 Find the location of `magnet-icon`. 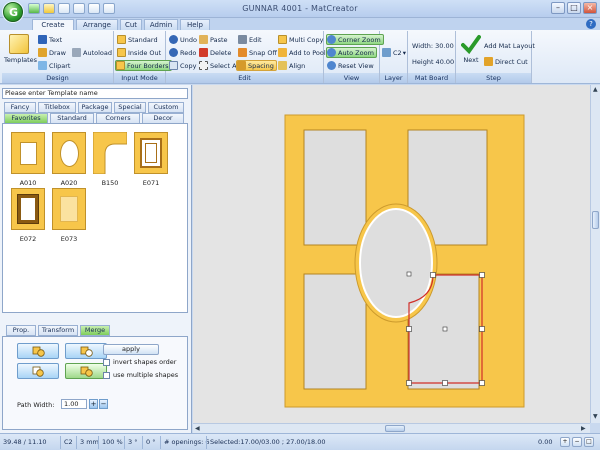

magnet-icon is located at coordinates (242, 52).